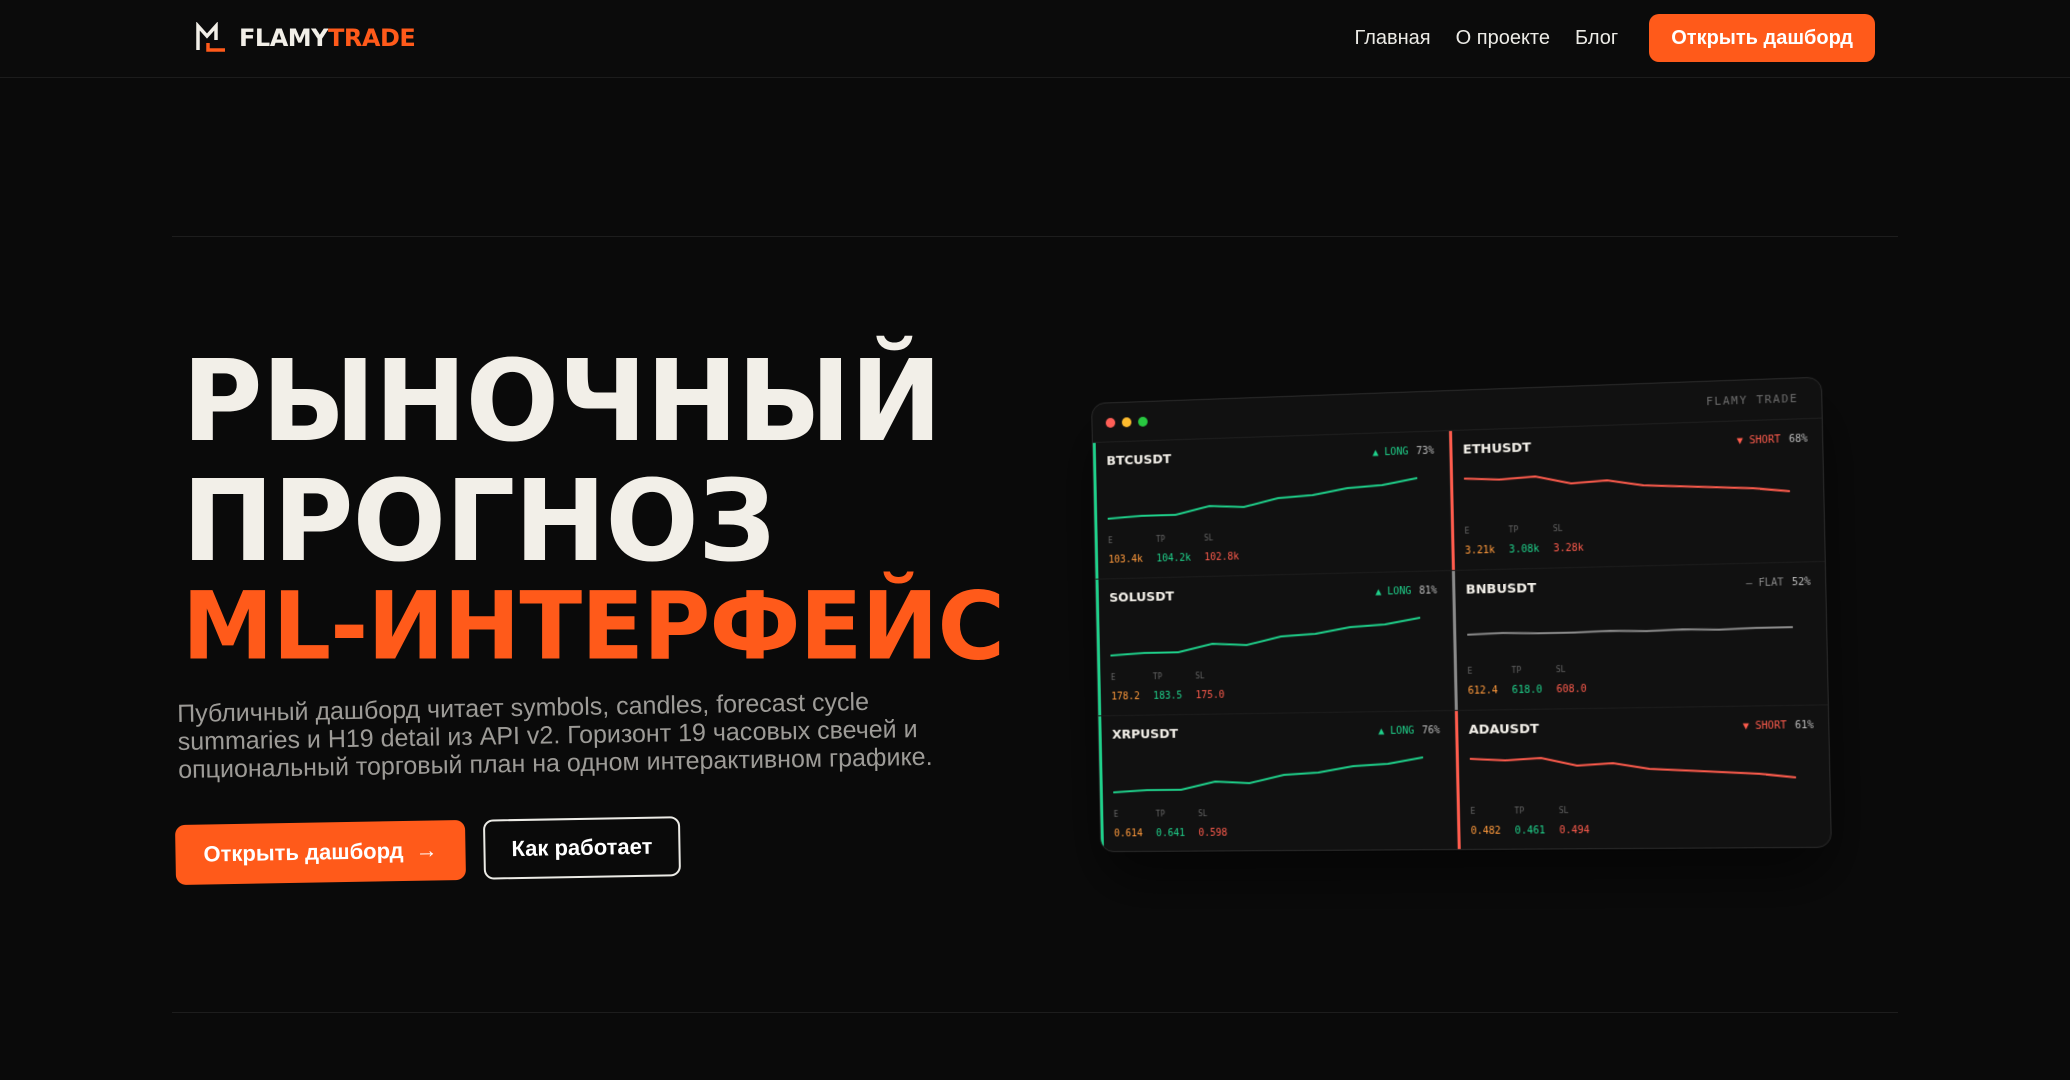 The width and height of the screenshot is (2070, 1080). What do you see at coordinates (1393, 38) in the screenshot?
I see `nav-link-home: Главная` at bounding box center [1393, 38].